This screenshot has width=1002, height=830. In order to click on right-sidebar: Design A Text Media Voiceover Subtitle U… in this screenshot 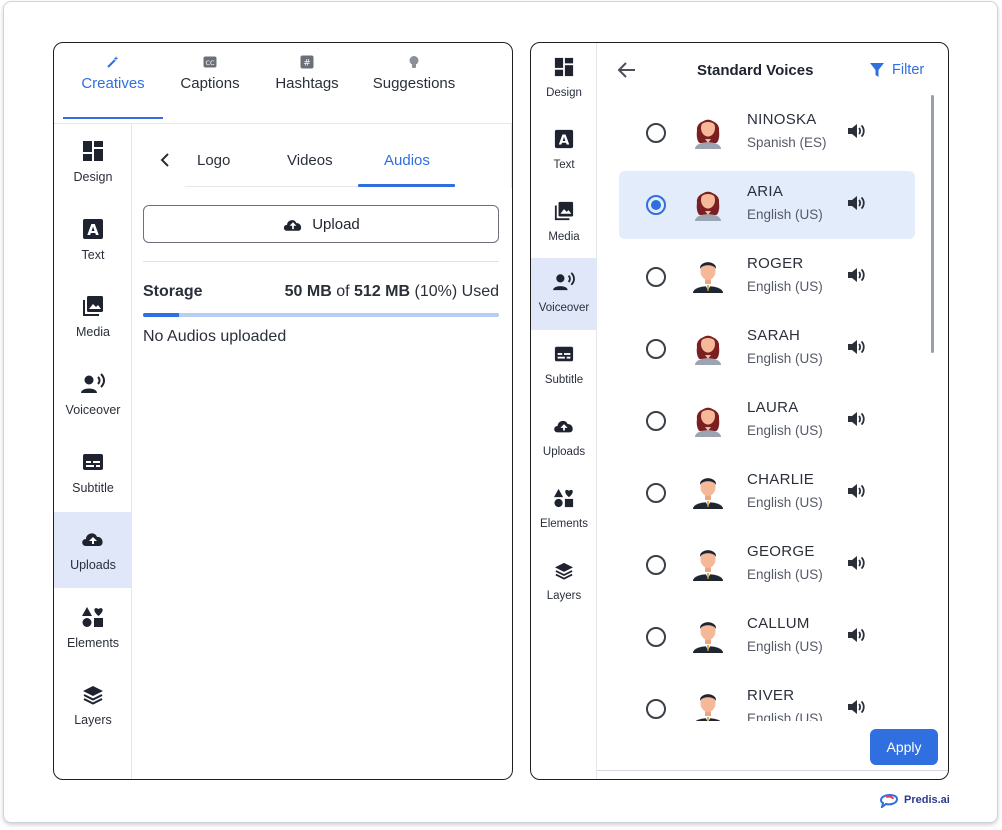, I will do `click(564, 411)`.